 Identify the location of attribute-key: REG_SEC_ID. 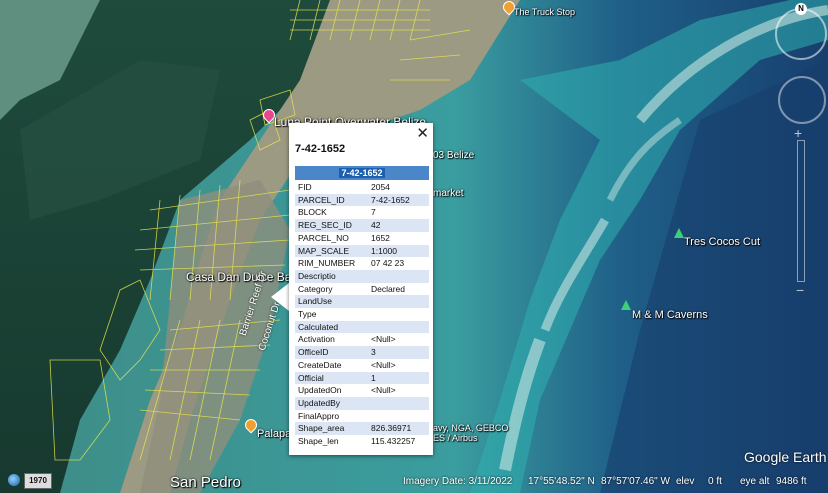
(331, 225).